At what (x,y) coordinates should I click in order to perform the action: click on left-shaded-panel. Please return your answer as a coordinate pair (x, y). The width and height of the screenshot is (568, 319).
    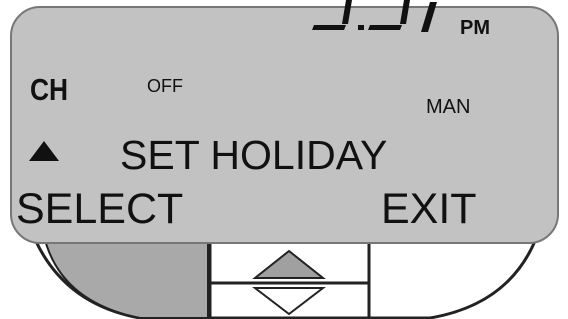
    Looking at the image, I should click on (125, 277).